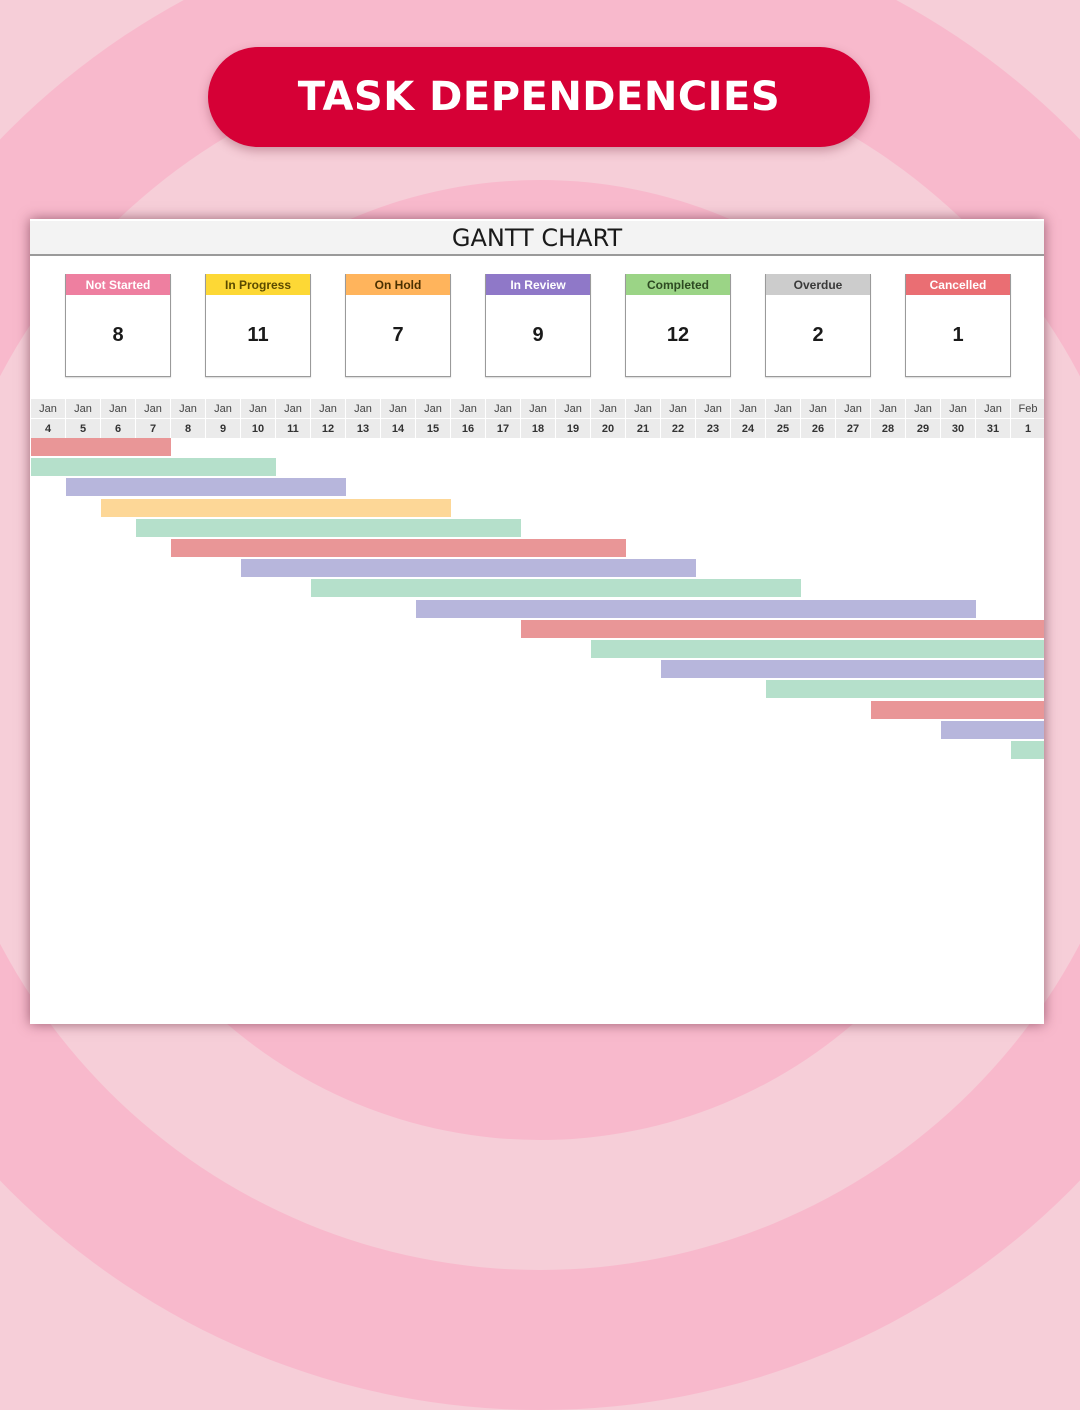 The height and width of the screenshot is (1410, 1080). I want to click on date-column: Jan 31, so click(993, 419).